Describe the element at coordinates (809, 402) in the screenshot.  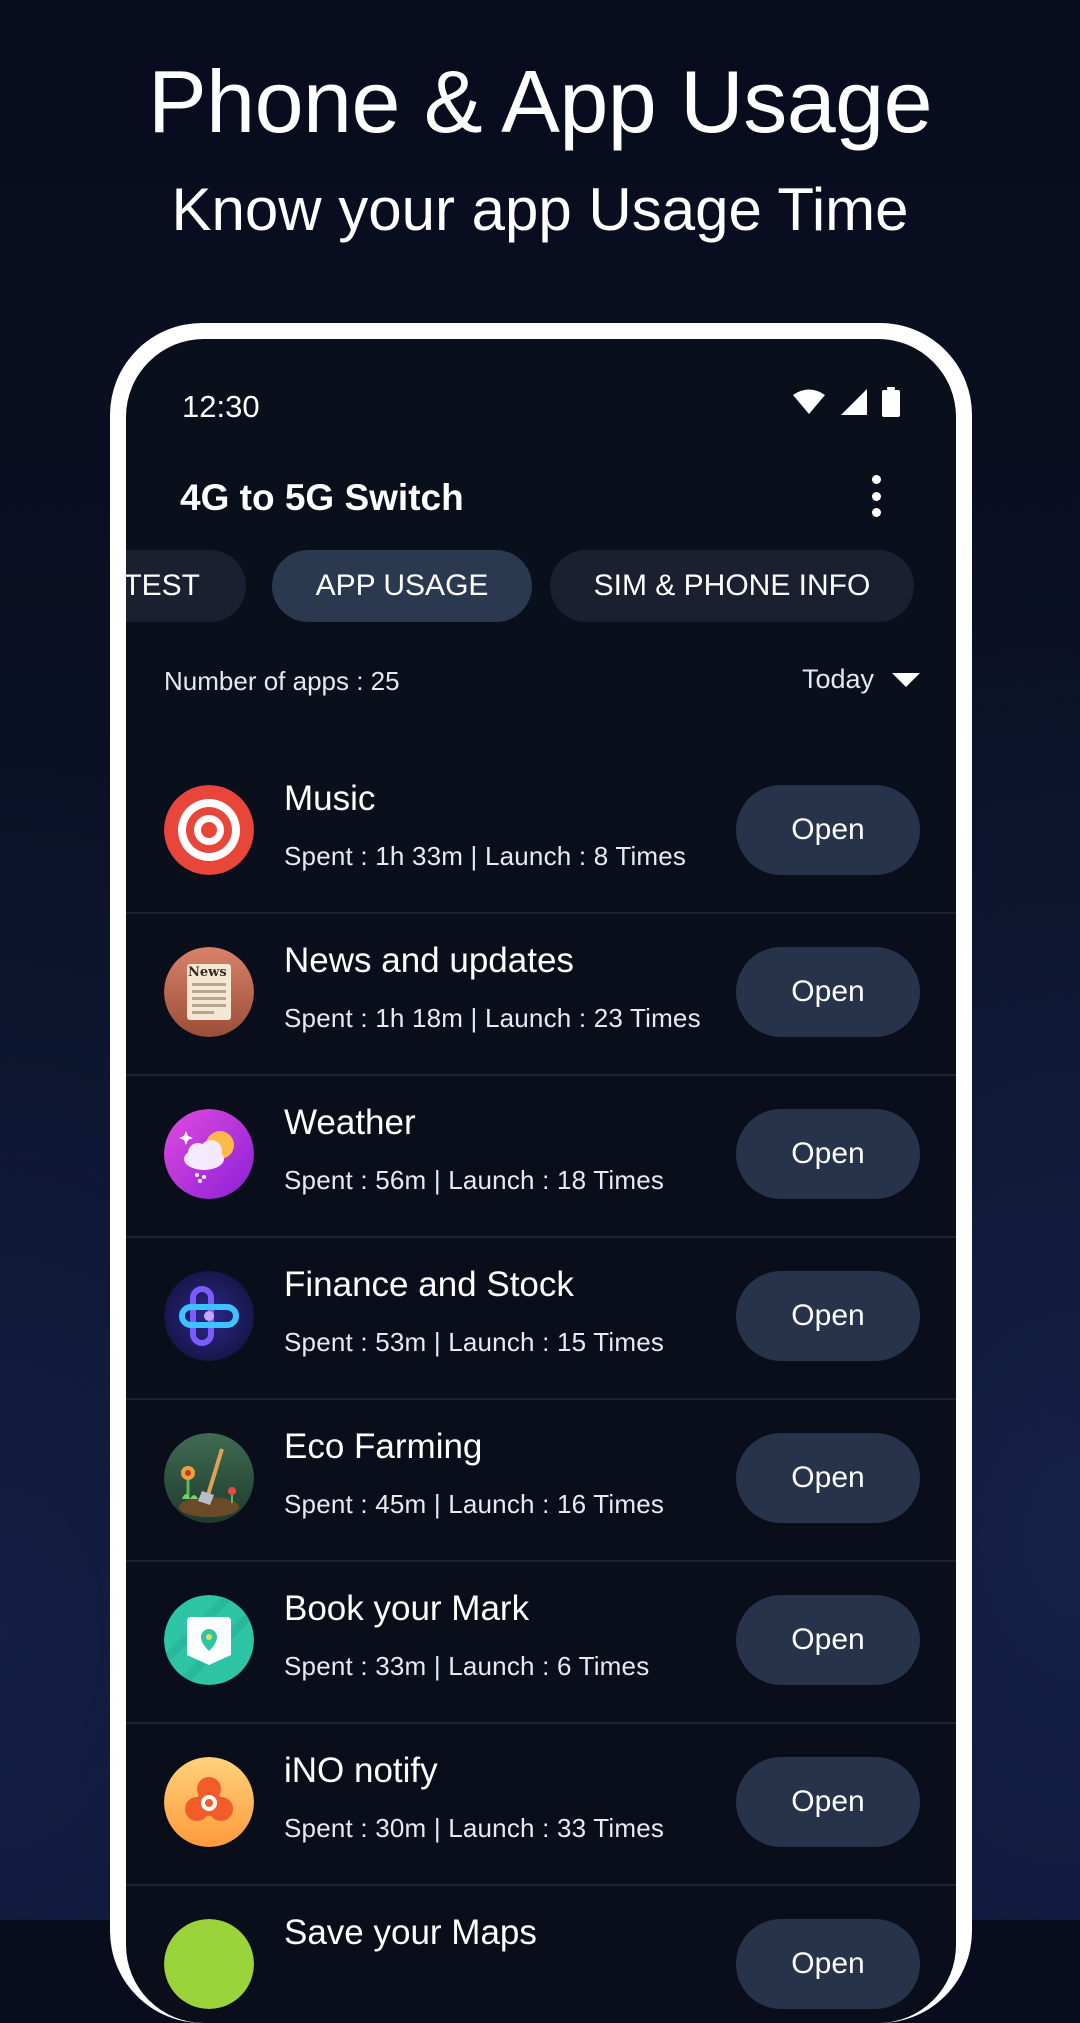
I see `wifi-icon` at that location.